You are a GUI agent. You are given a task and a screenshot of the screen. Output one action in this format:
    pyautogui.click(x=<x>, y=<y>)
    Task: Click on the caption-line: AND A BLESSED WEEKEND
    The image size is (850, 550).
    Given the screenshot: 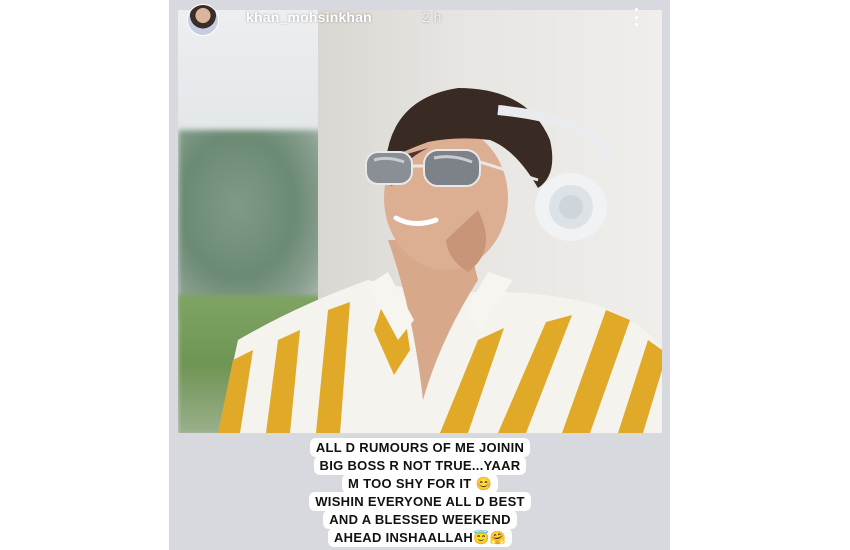 What is the action you would take?
    pyautogui.click(x=420, y=519)
    